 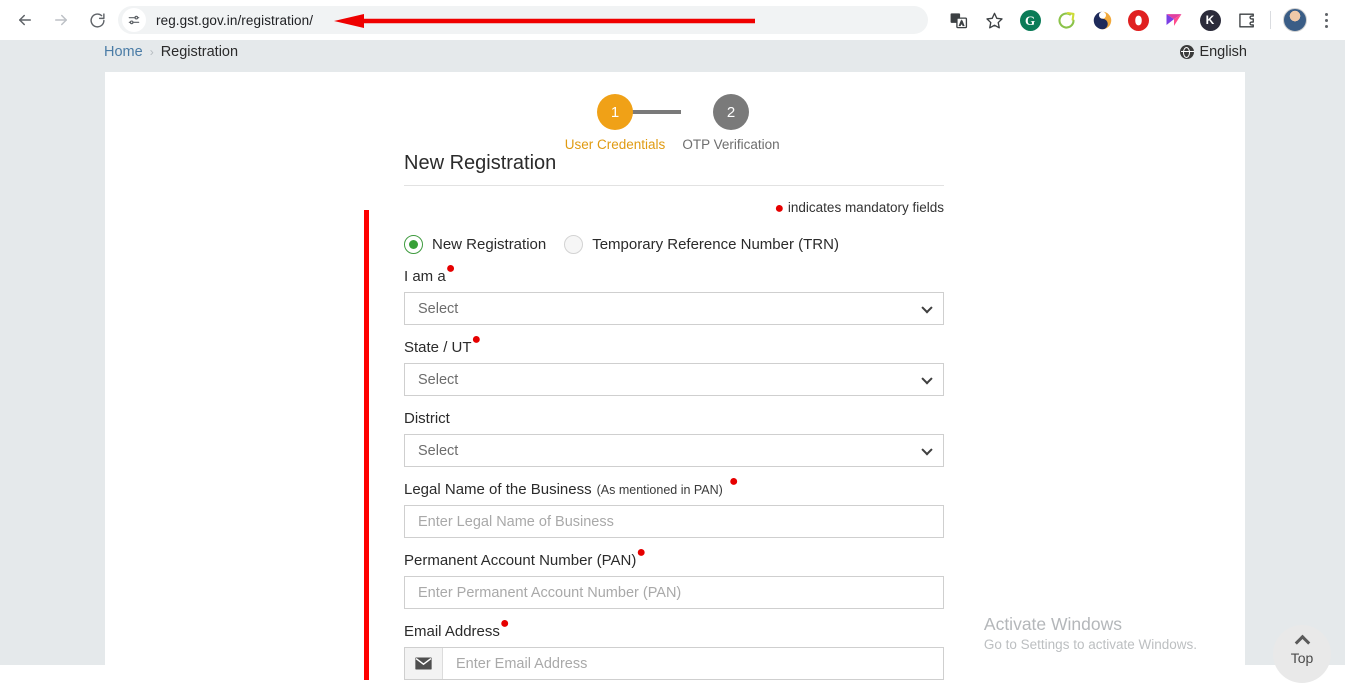 What do you see at coordinates (1302, 658) in the screenshot?
I see `scroll-to-top-label: Top` at bounding box center [1302, 658].